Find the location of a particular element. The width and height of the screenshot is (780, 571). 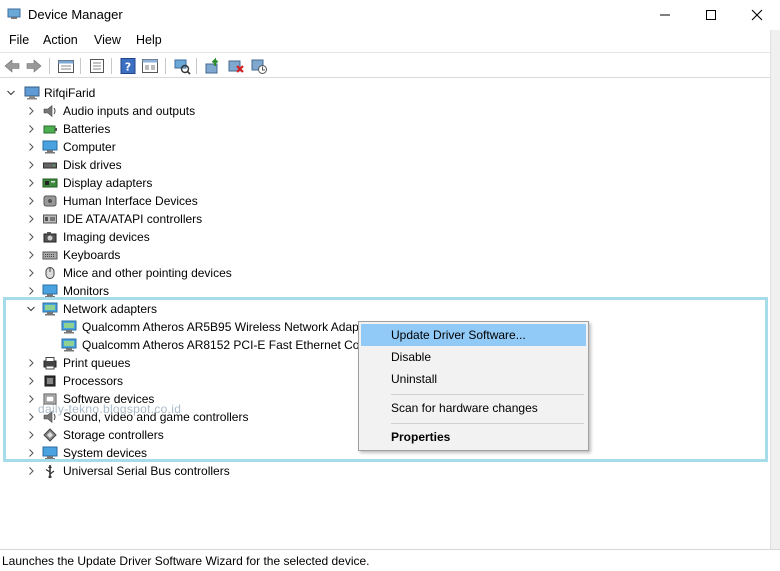

vertical-scrollbar is located at coordinates (775, 290).